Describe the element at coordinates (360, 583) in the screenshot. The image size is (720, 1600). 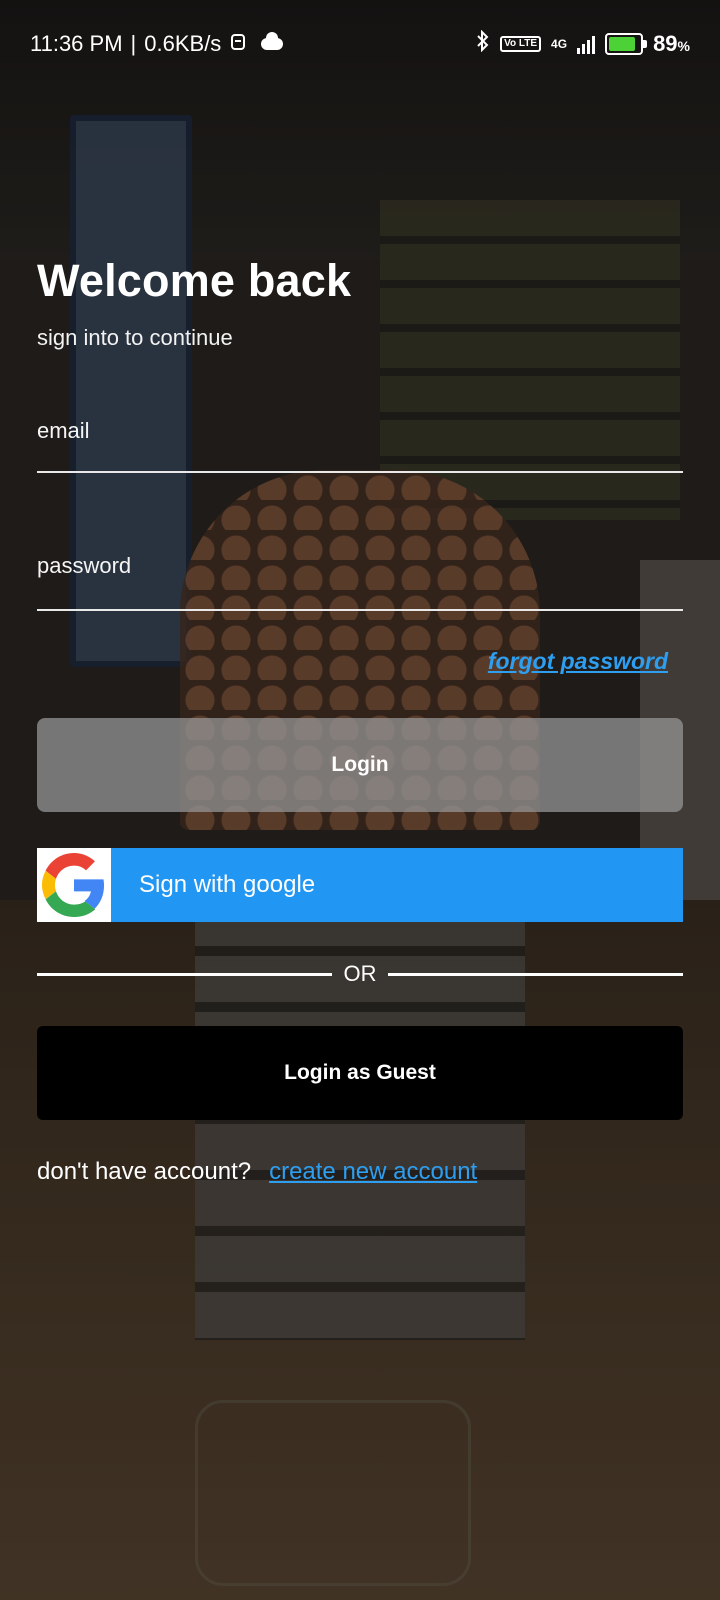
I see `password-field: password` at that location.